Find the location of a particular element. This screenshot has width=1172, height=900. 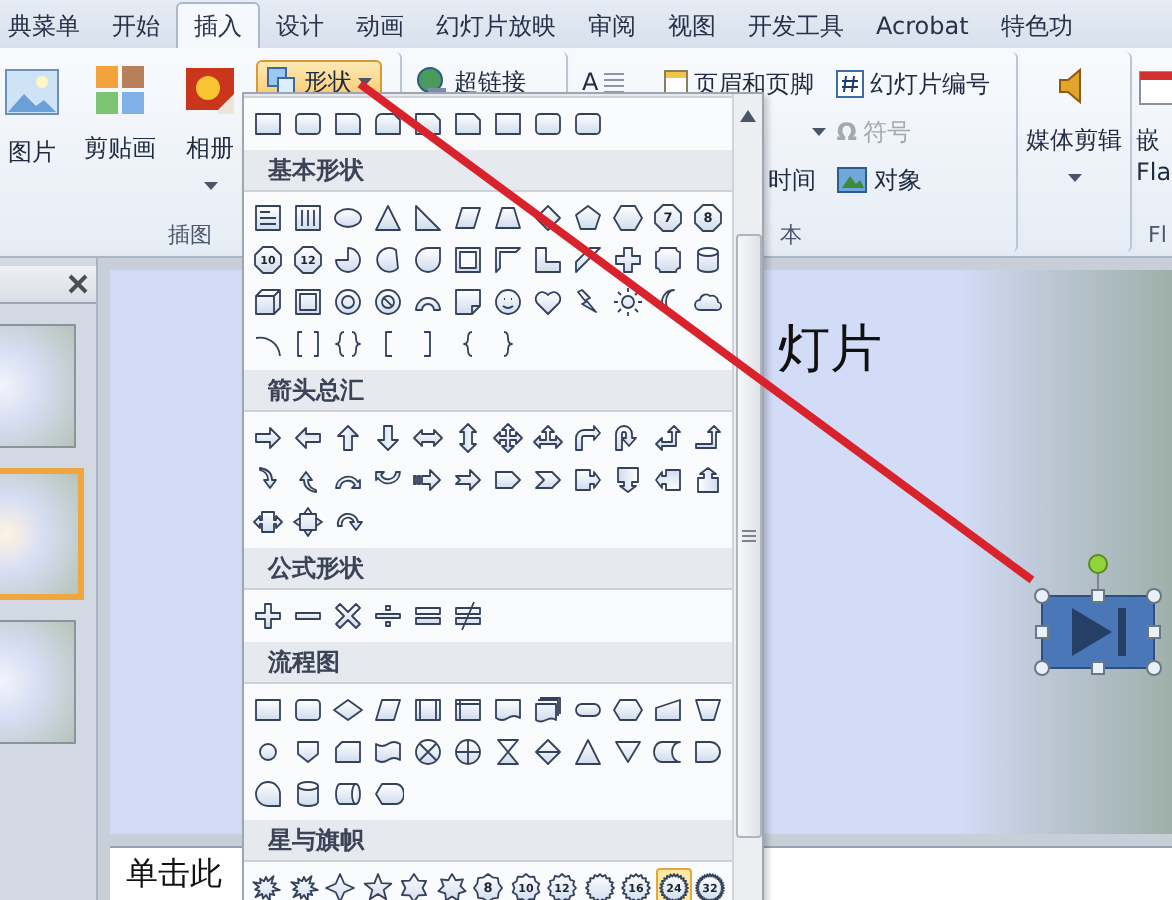

group-label: 本 is located at coordinates (791, 236).